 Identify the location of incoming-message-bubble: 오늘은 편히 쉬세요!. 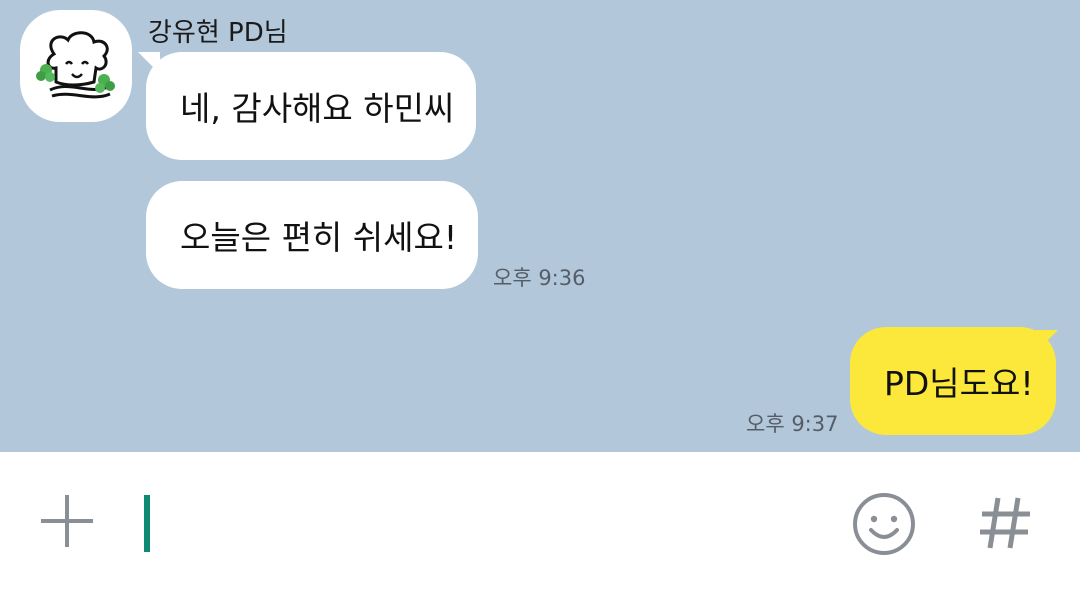
(312, 235).